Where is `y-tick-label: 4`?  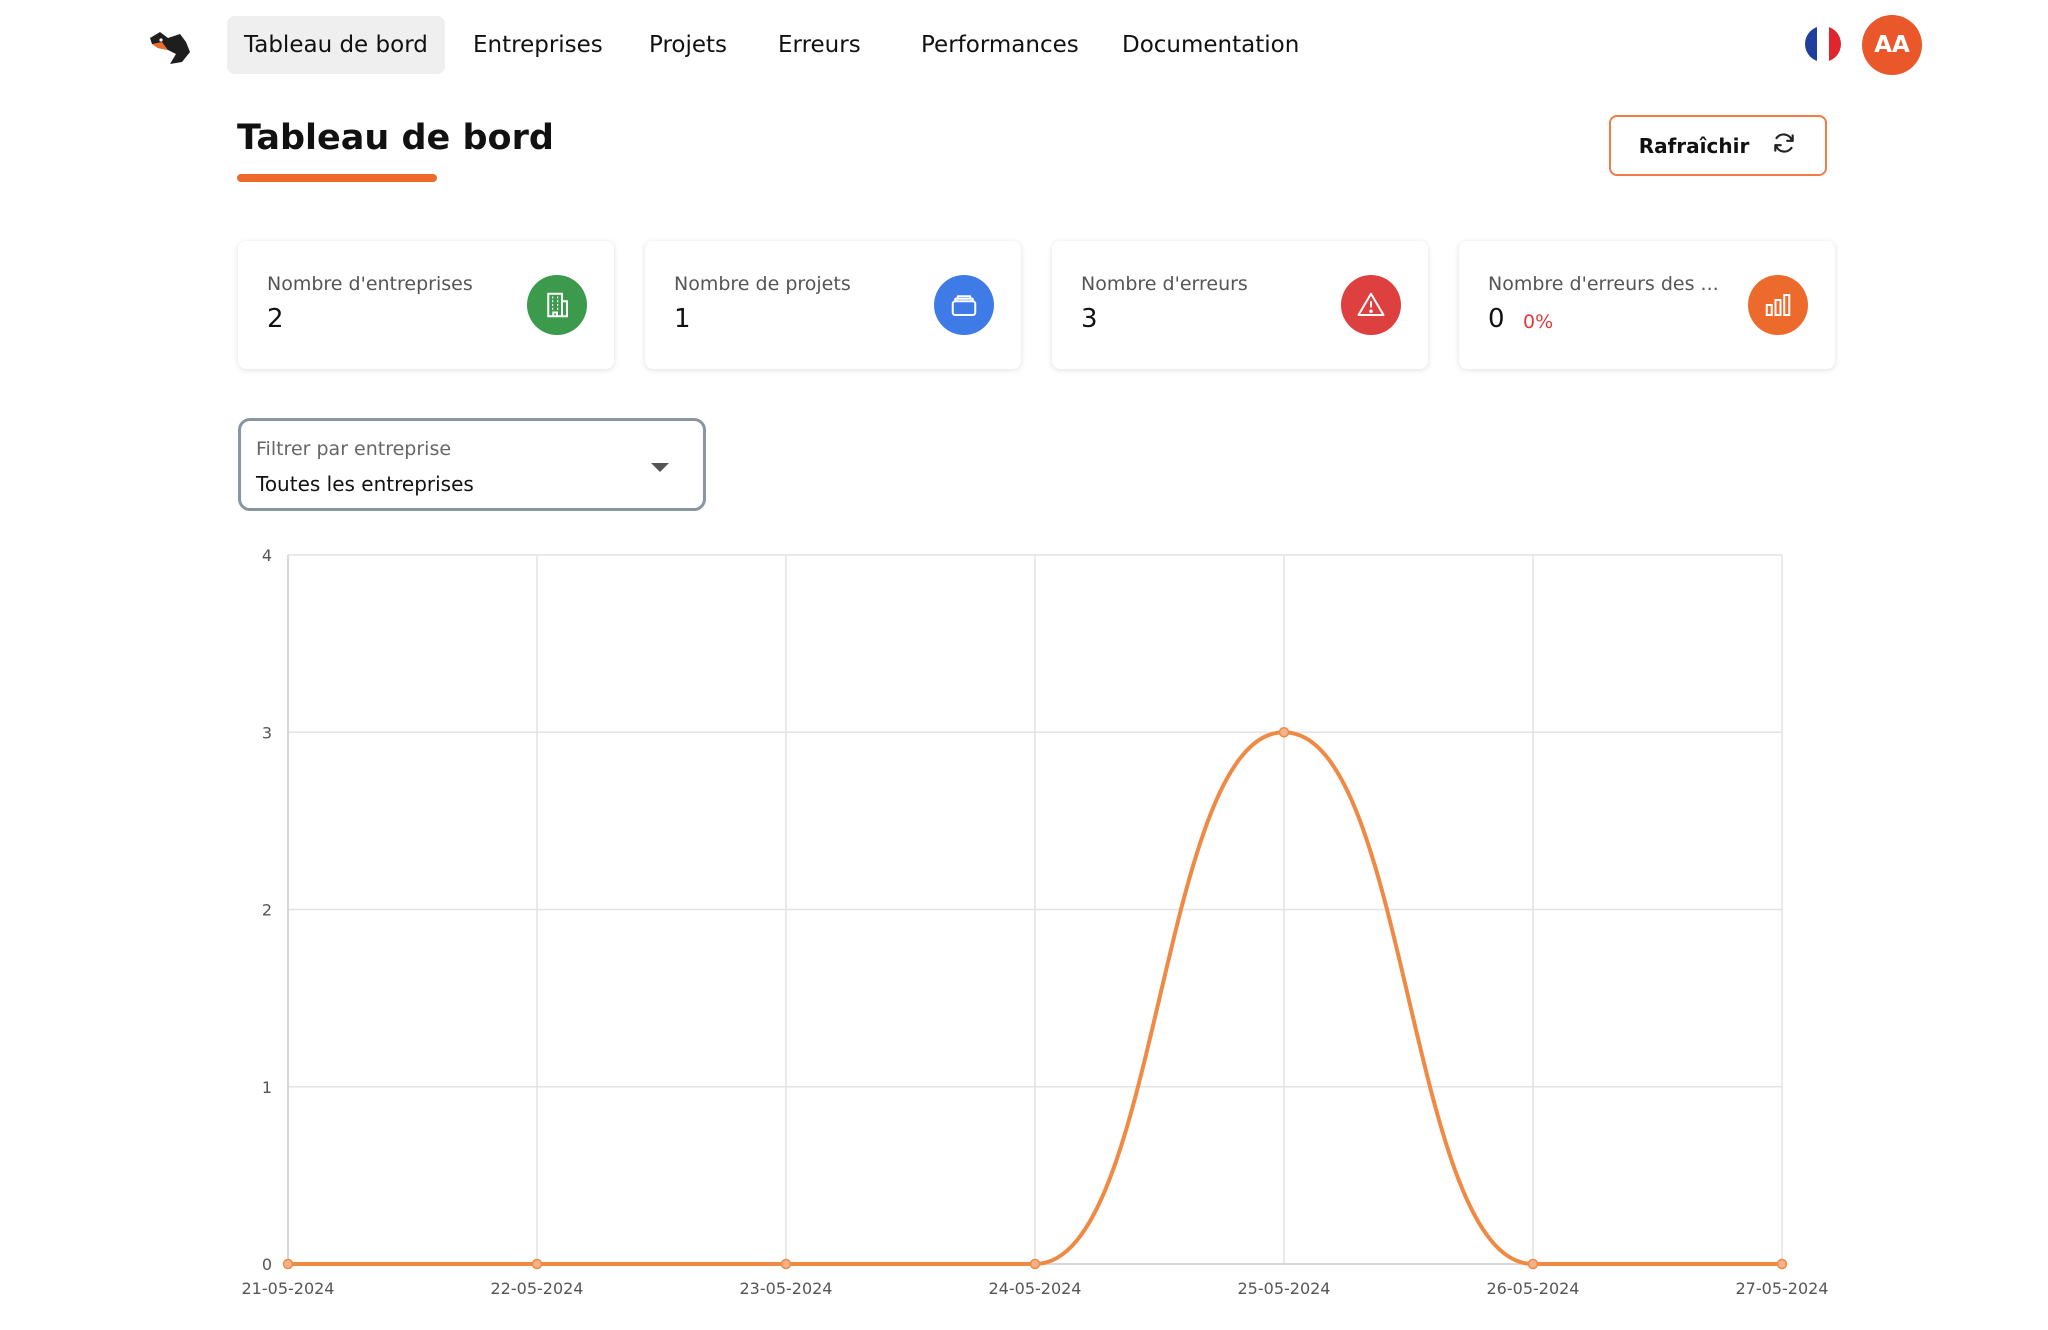
y-tick-label: 4 is located at coordinates (267, 555).